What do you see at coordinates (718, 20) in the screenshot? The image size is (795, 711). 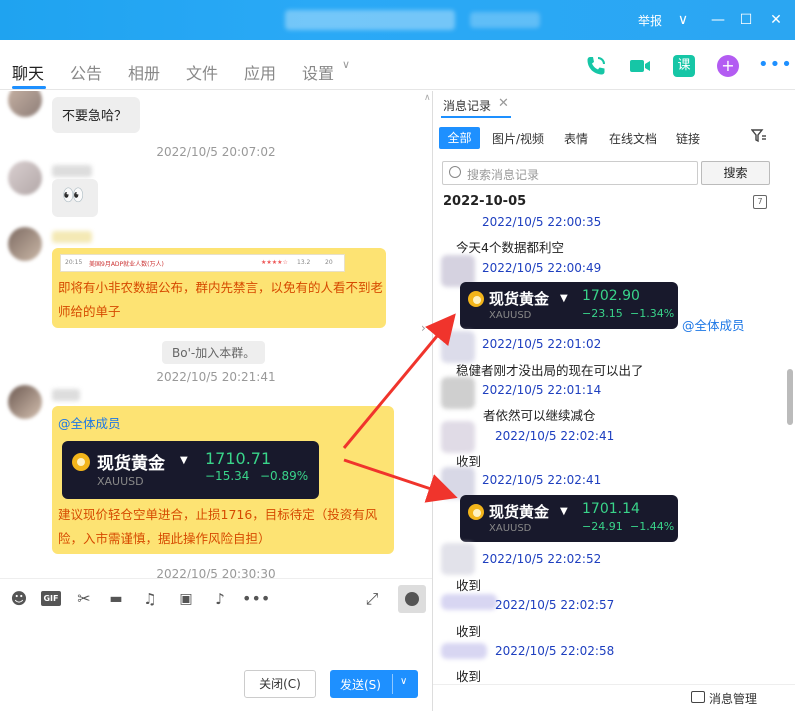 I see `minimize-button: —` at bounding box center [718, 20].